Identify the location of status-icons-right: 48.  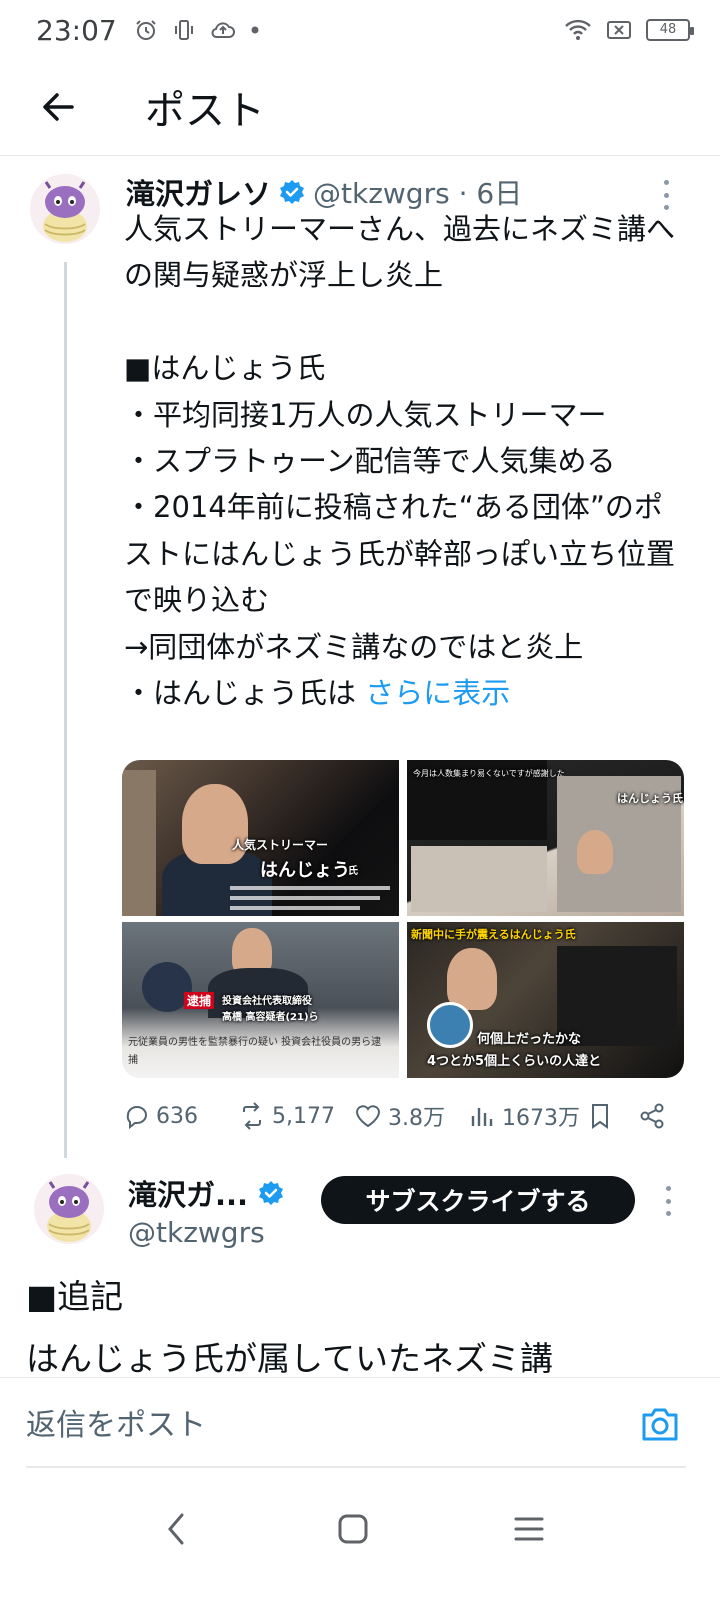
(629, 30).